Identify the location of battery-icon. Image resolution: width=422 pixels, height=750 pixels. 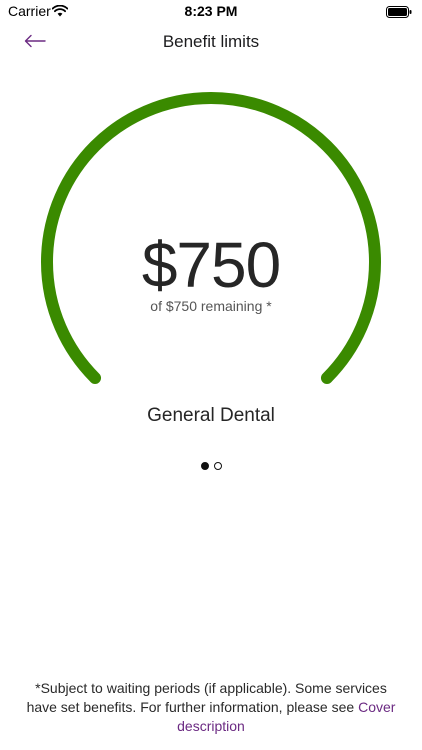
(399, 11).